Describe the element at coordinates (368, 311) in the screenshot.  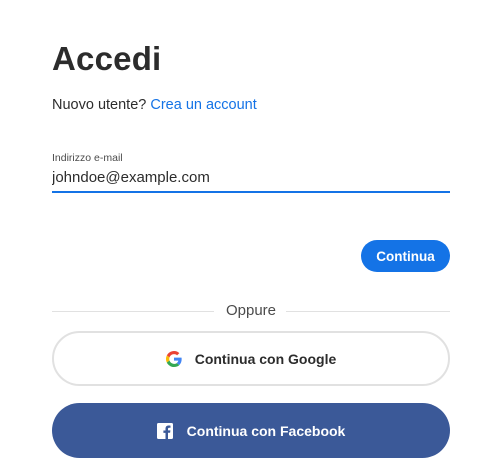
I see `divider-line-right` at that location.